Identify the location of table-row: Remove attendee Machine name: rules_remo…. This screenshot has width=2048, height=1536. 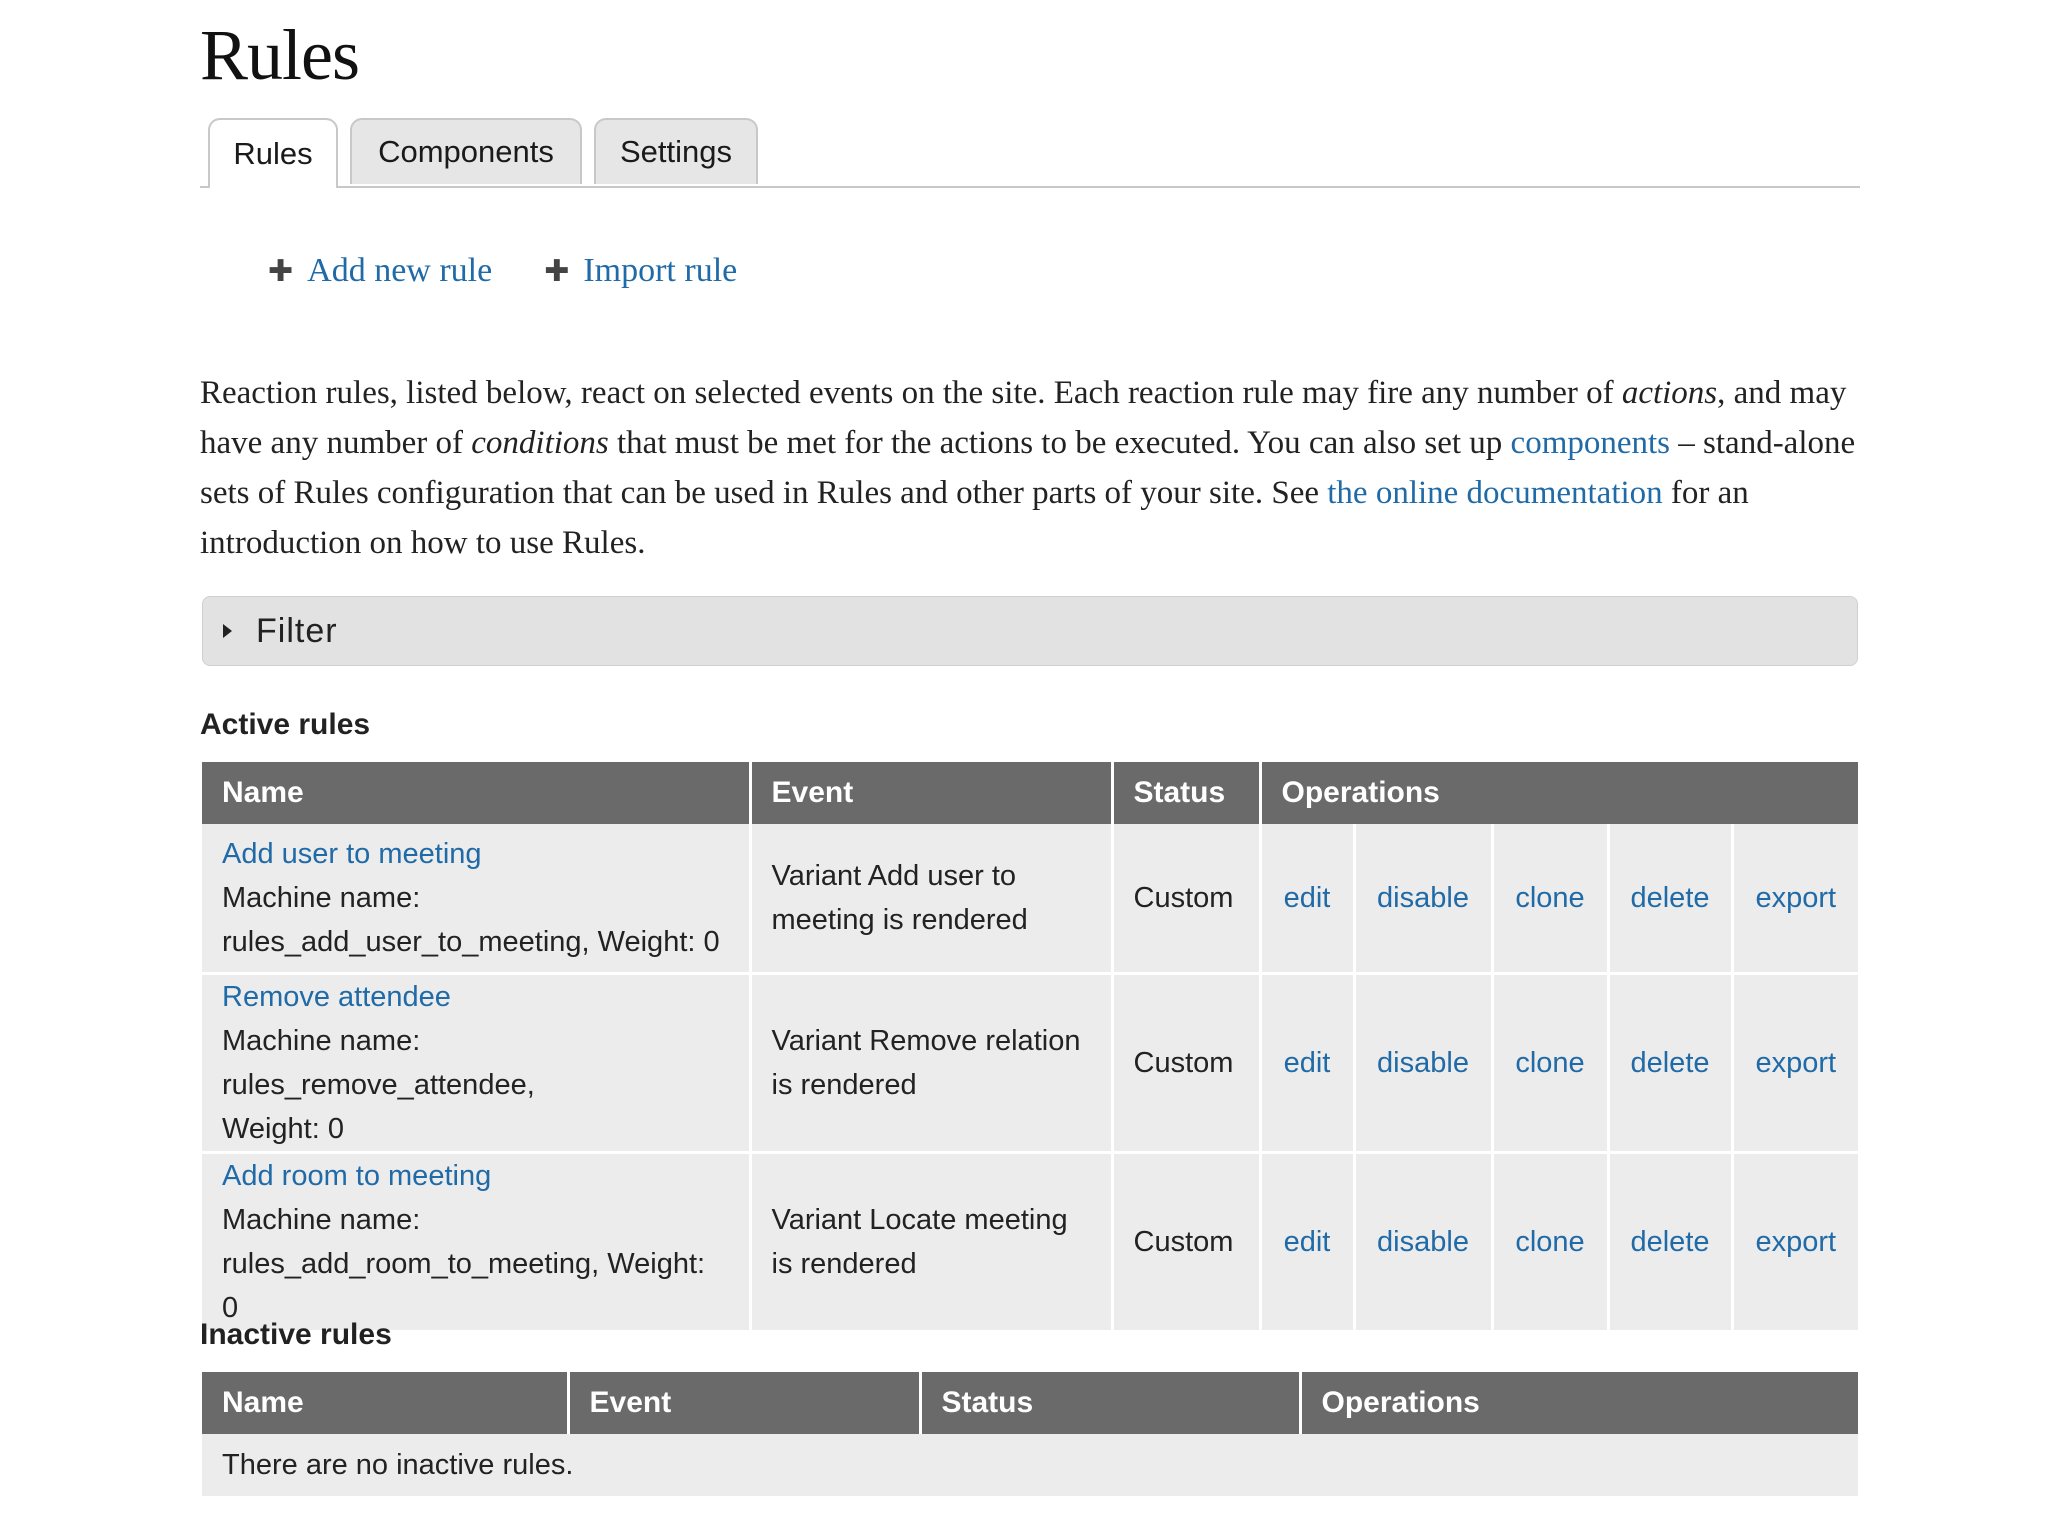
(1030, 1063).